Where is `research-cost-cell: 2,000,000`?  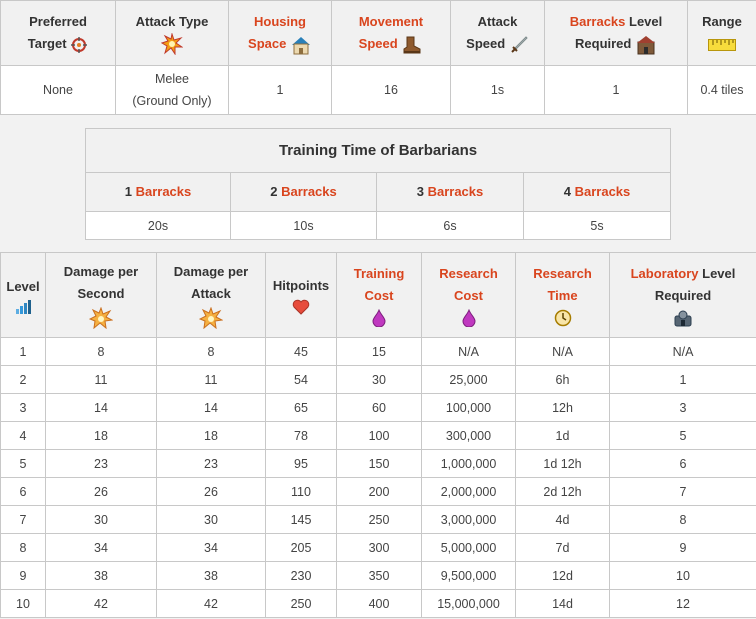 research-cost-cell: 2,000,000 is located at coordinates (468, 491).